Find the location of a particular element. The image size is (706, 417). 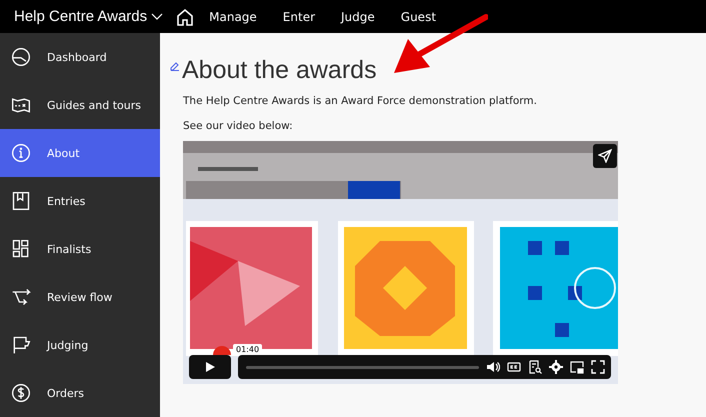

paragraph: See our video below: is located at coordinates (238, 126).